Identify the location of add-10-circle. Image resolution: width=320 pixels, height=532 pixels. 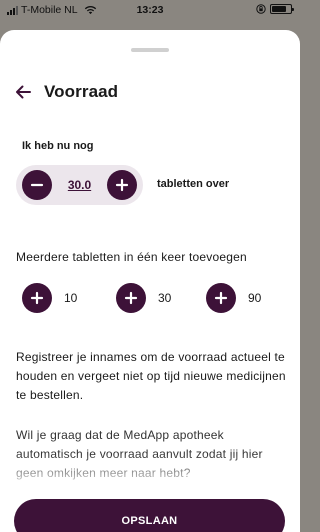
(37, 298).